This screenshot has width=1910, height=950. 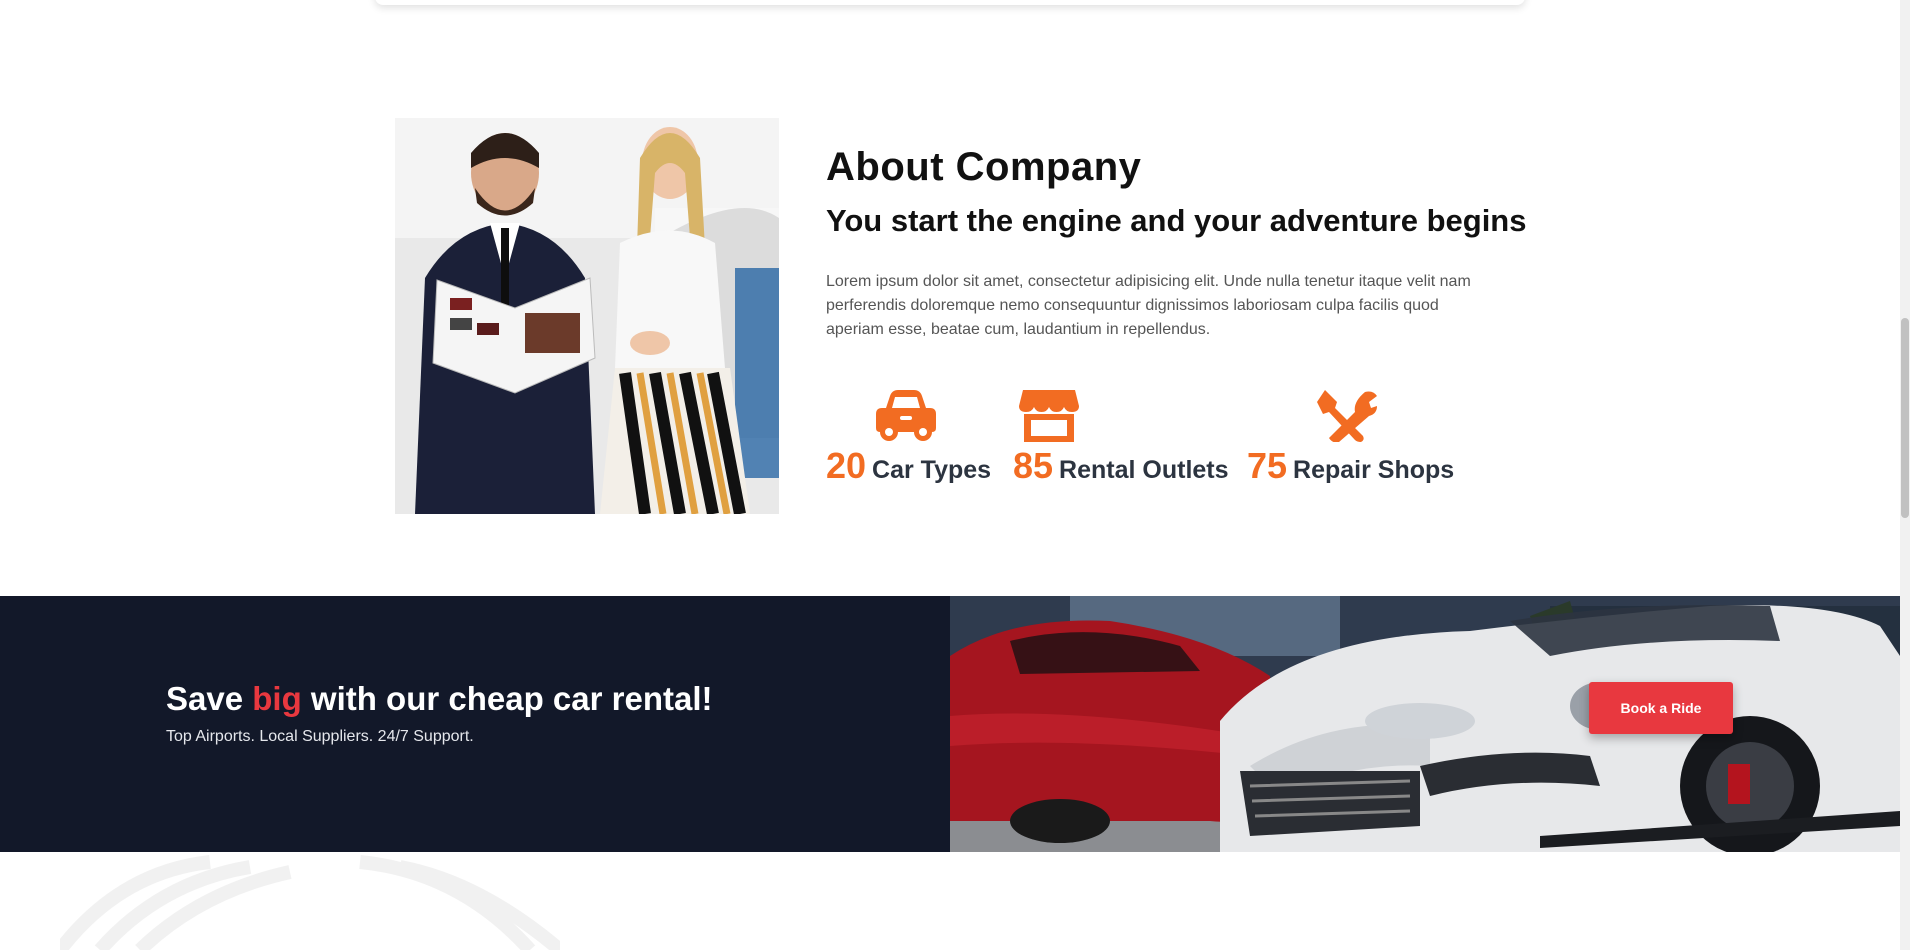 I want to click on promo-title-end: with our cheap car rental!, so click(x=507, y=698).